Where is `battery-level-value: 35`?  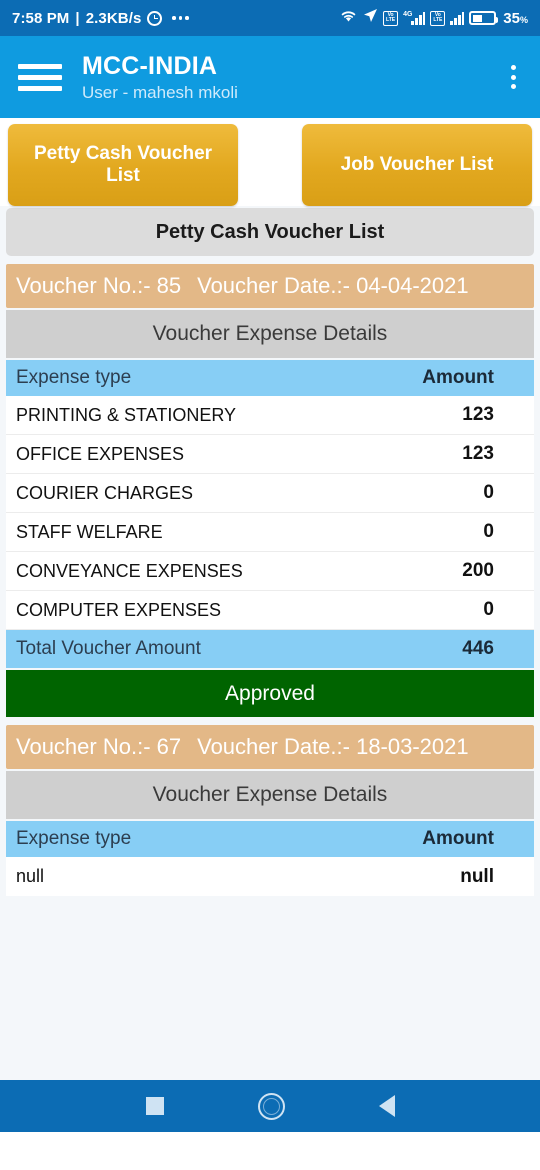
battery-level-value: 35 is located at coordinates (511, 18).